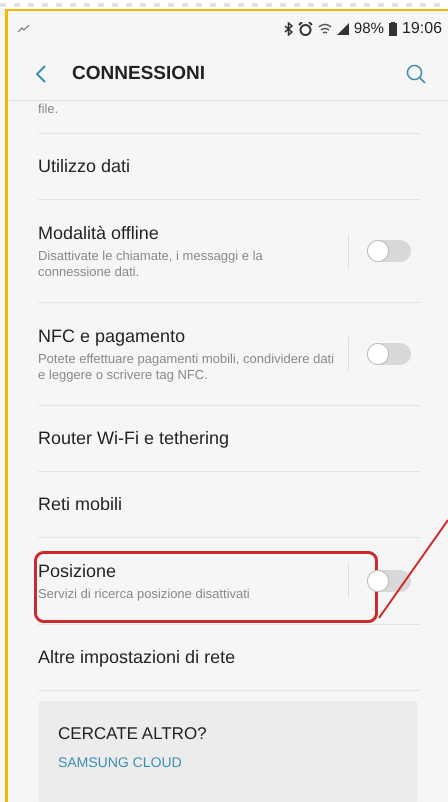  Describe the element at coordinates (416, 74) in the screenshot. I see `search-button` at that location.